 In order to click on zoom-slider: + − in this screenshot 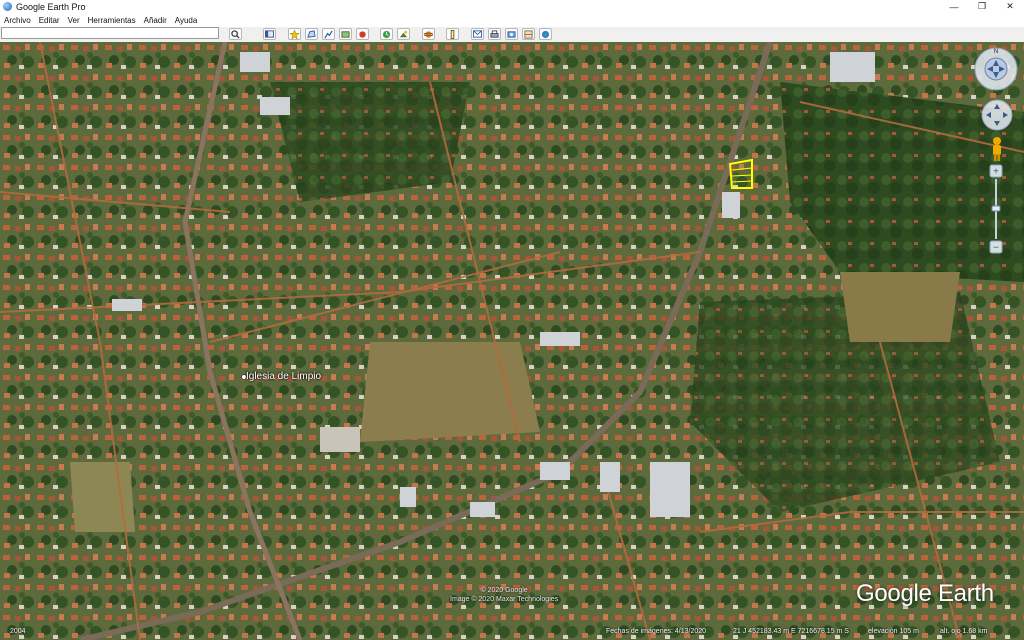, I will do `click(996, 209)`.